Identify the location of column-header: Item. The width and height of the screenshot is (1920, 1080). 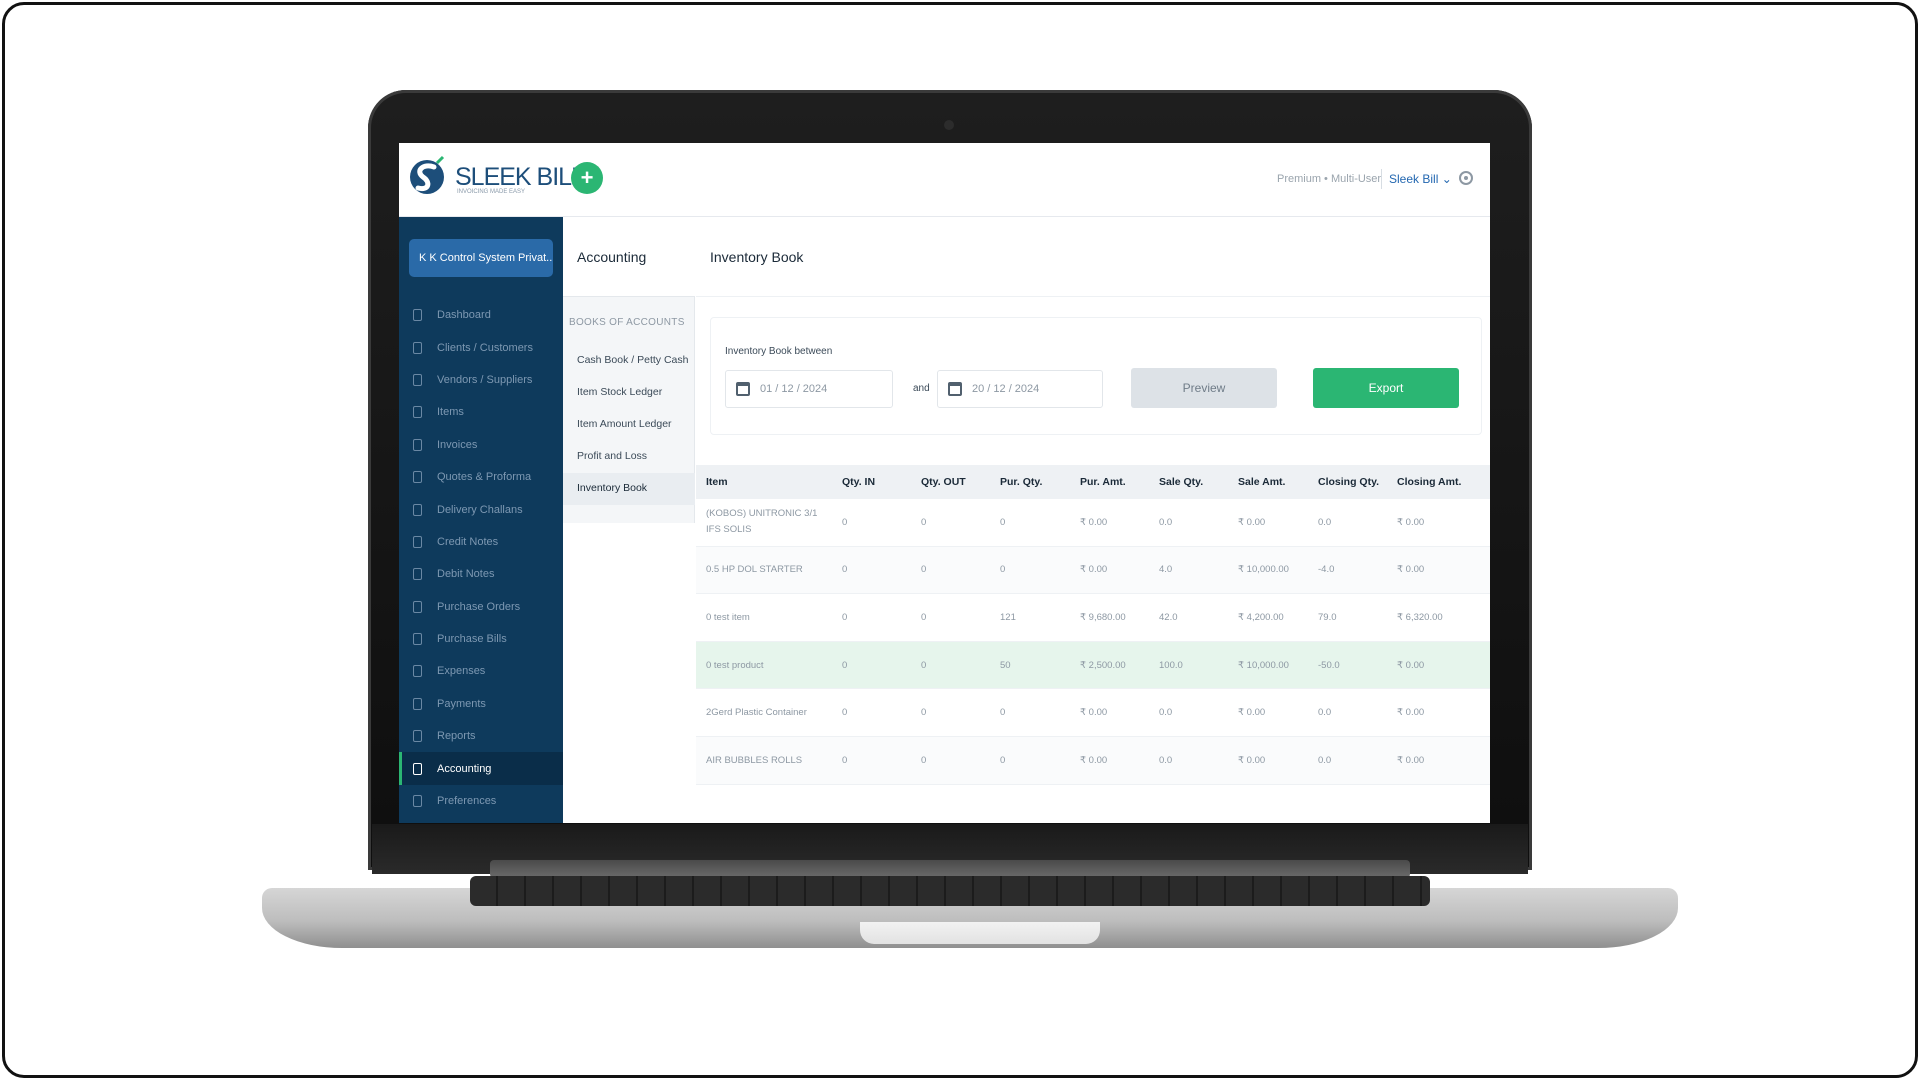
(769, 482).